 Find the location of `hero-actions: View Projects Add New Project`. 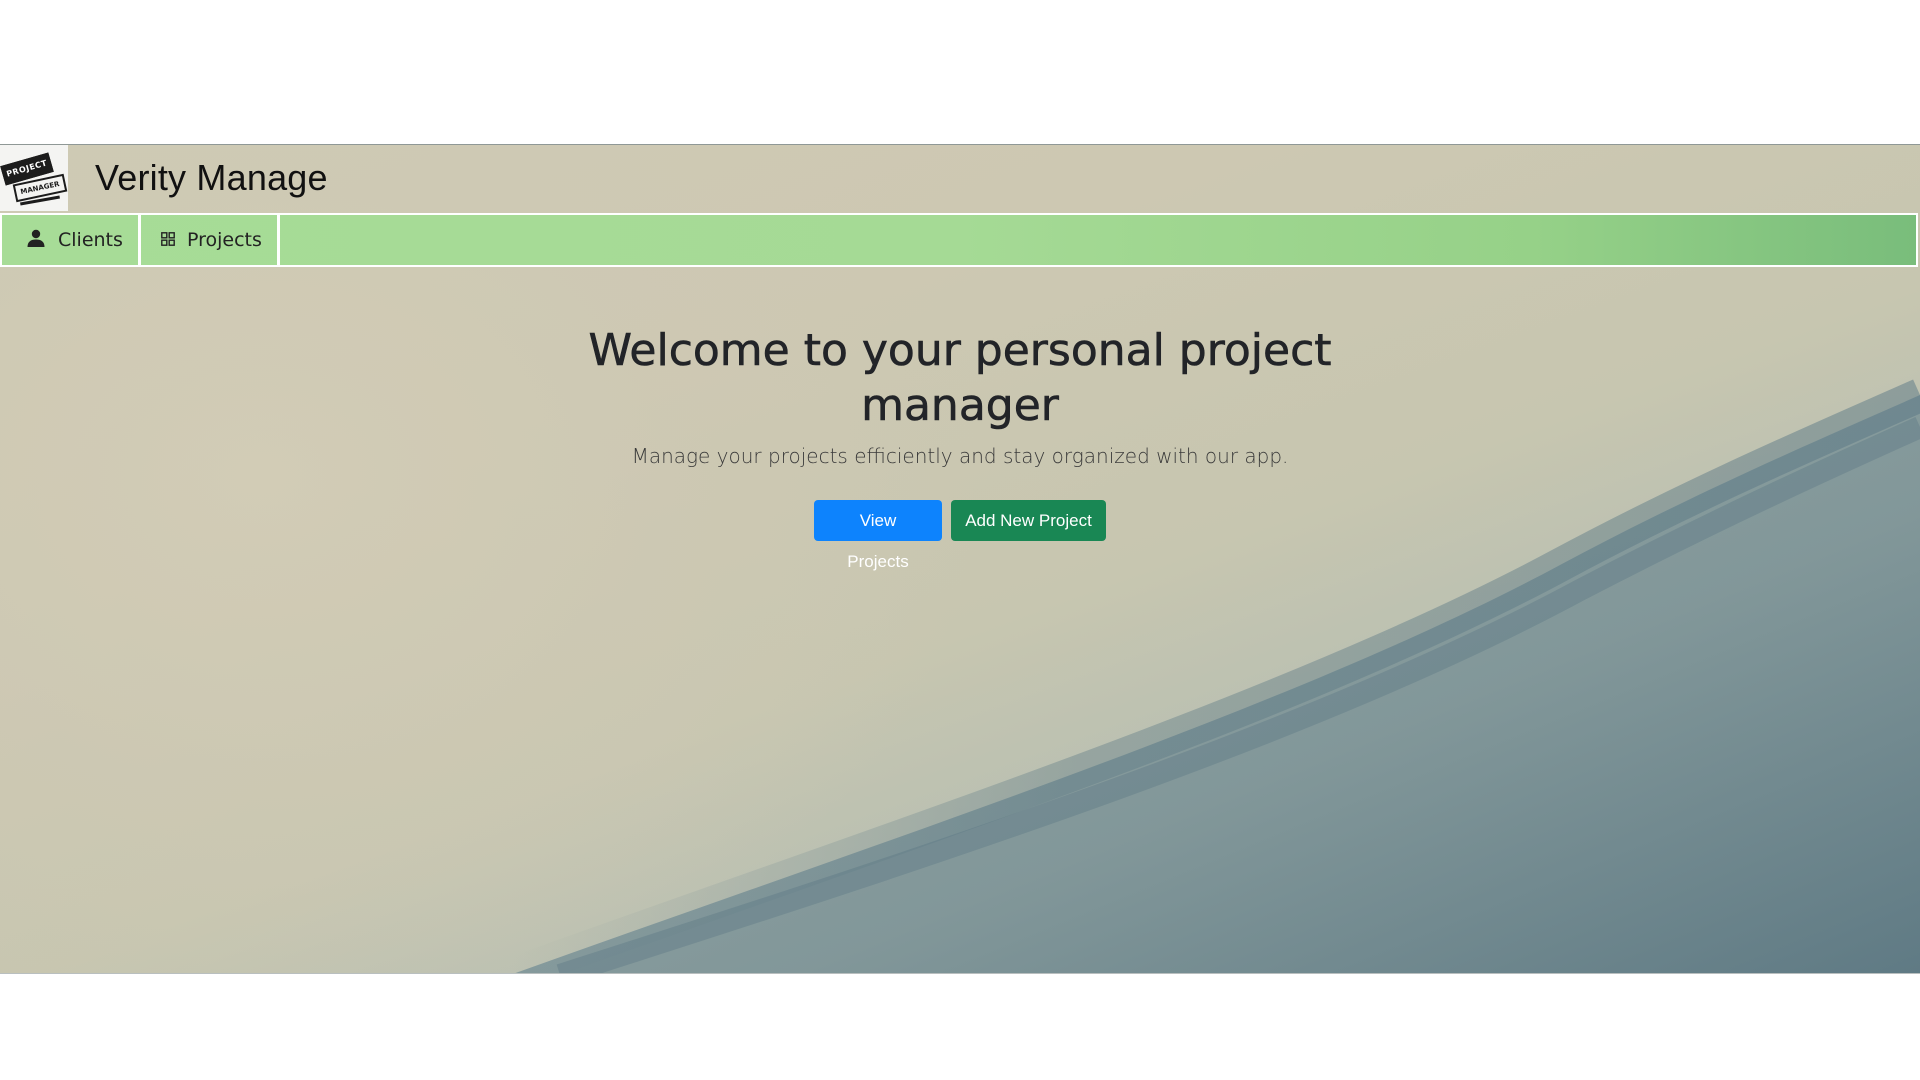

hero-actions: View Projects Add New Project is located at coordinates (960, 535).